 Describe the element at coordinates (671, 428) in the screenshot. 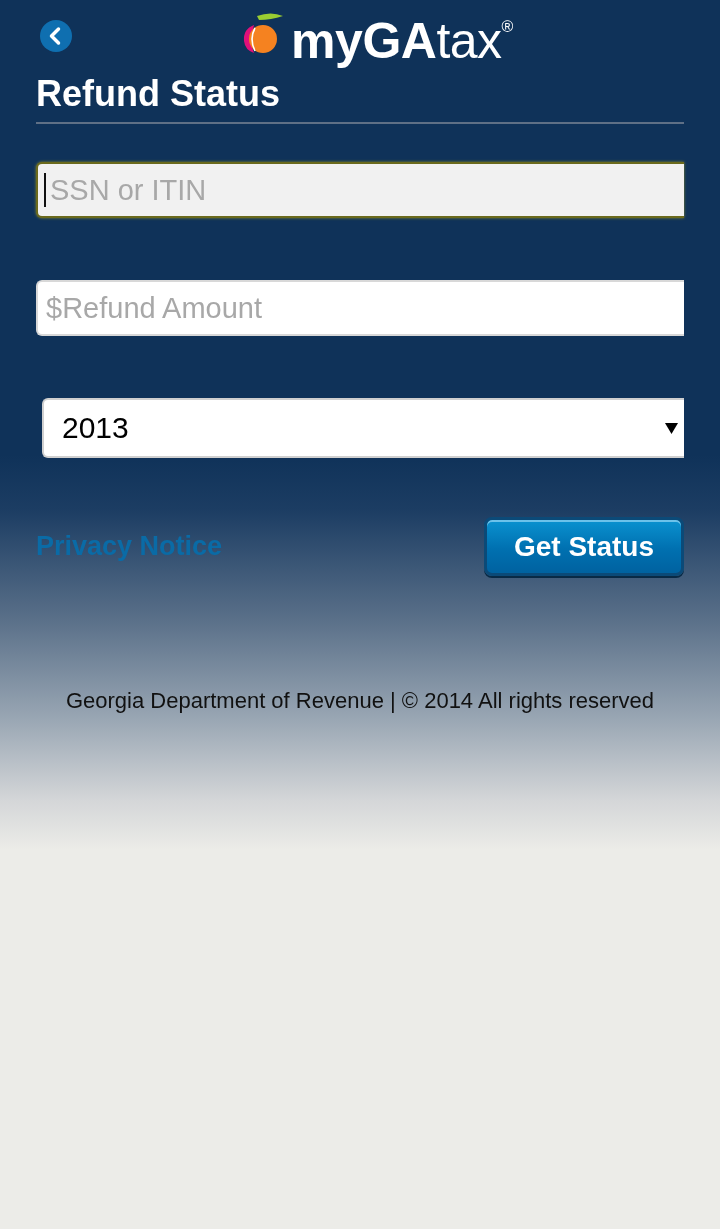

I see `caret-icon` at that location.